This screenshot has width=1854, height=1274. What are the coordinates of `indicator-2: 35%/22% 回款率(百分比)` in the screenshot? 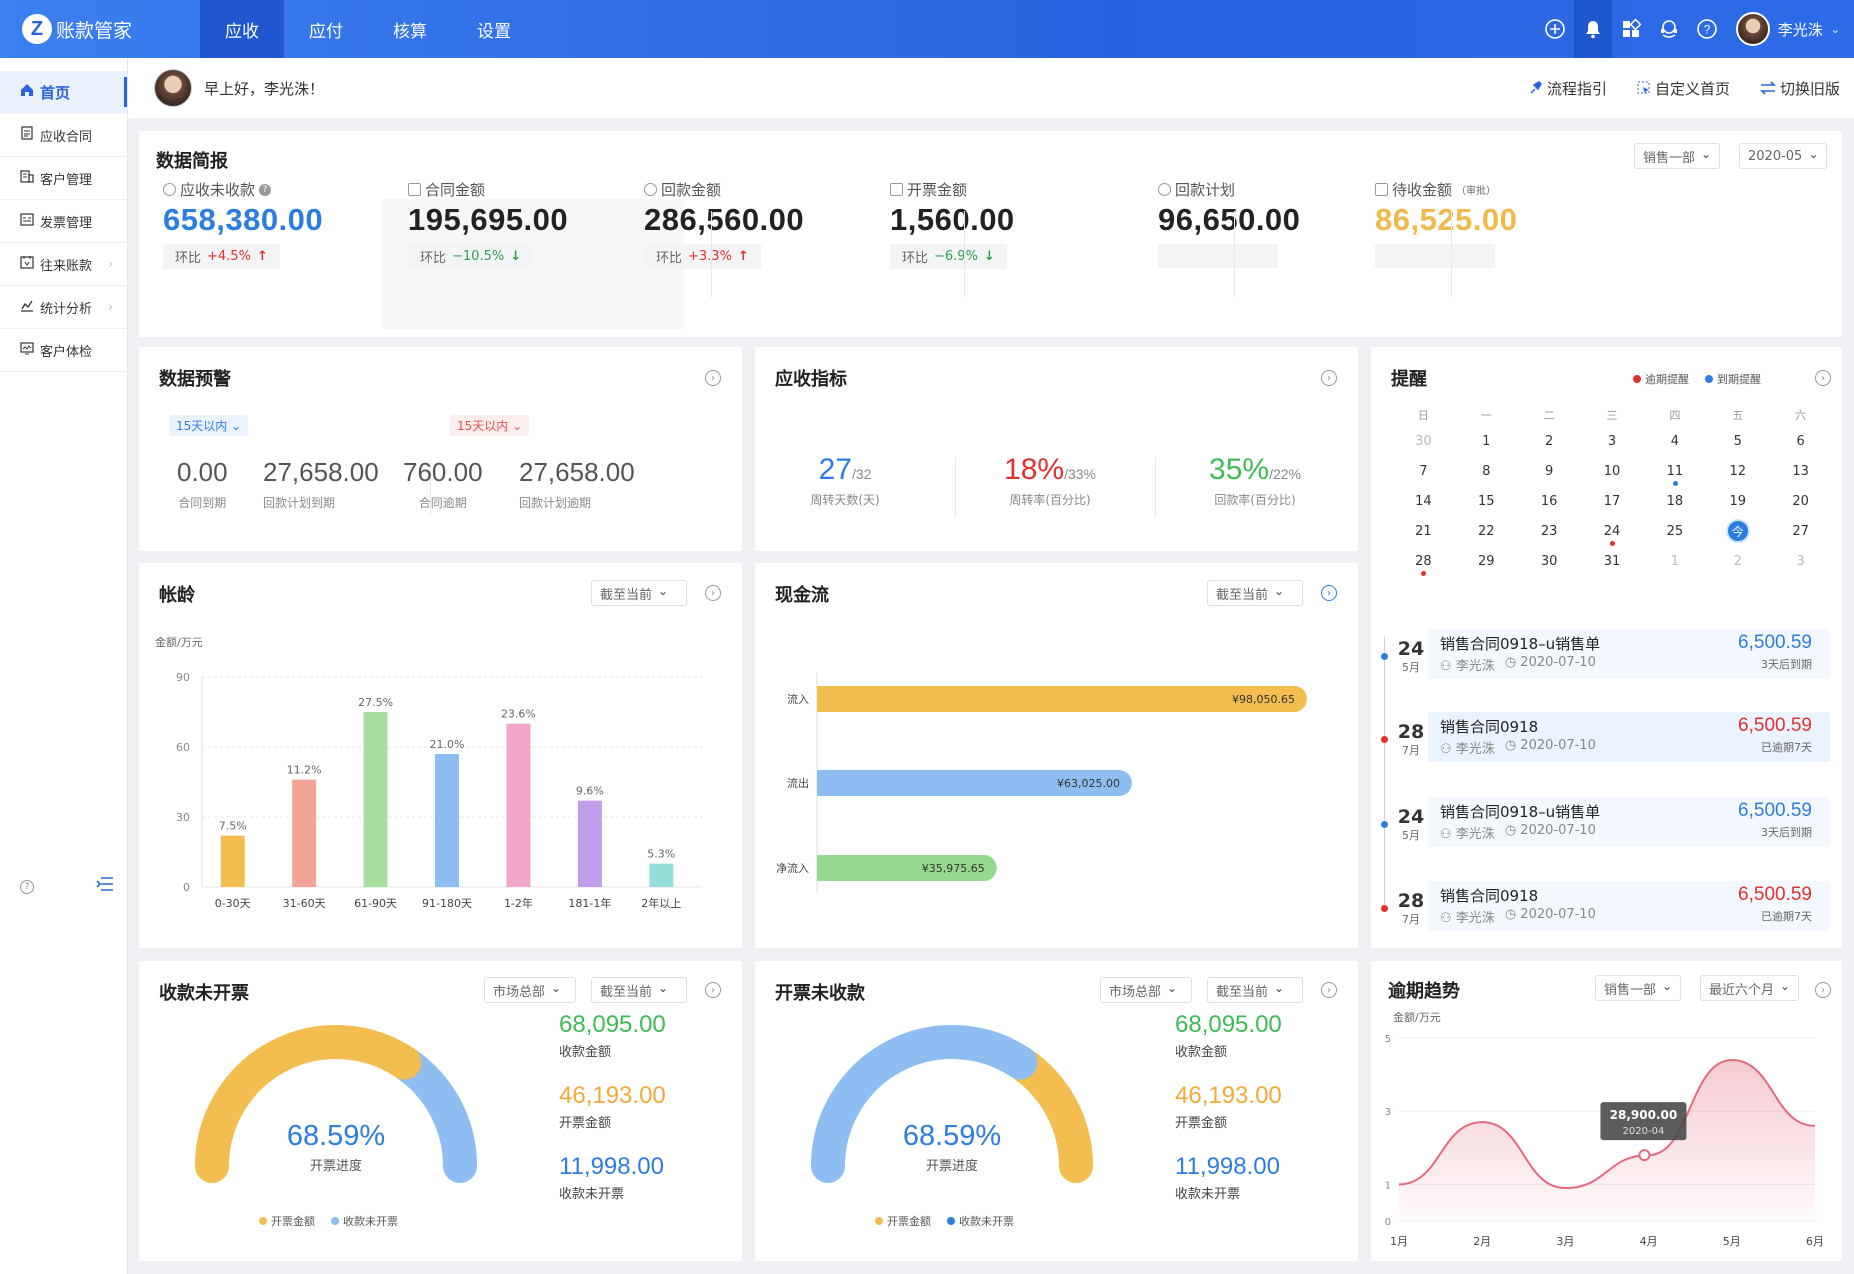 It's located at (1255, 480).